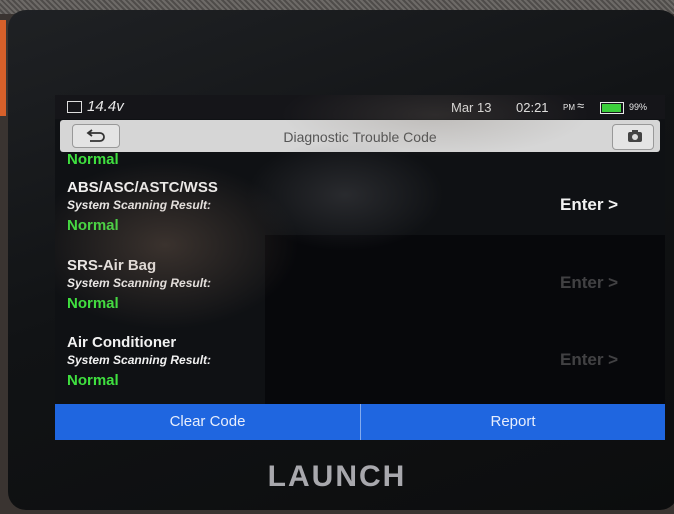 This screenshot has height=514, width=674. I want to click on brand-logo: LAUNCH, so click(337, 476).